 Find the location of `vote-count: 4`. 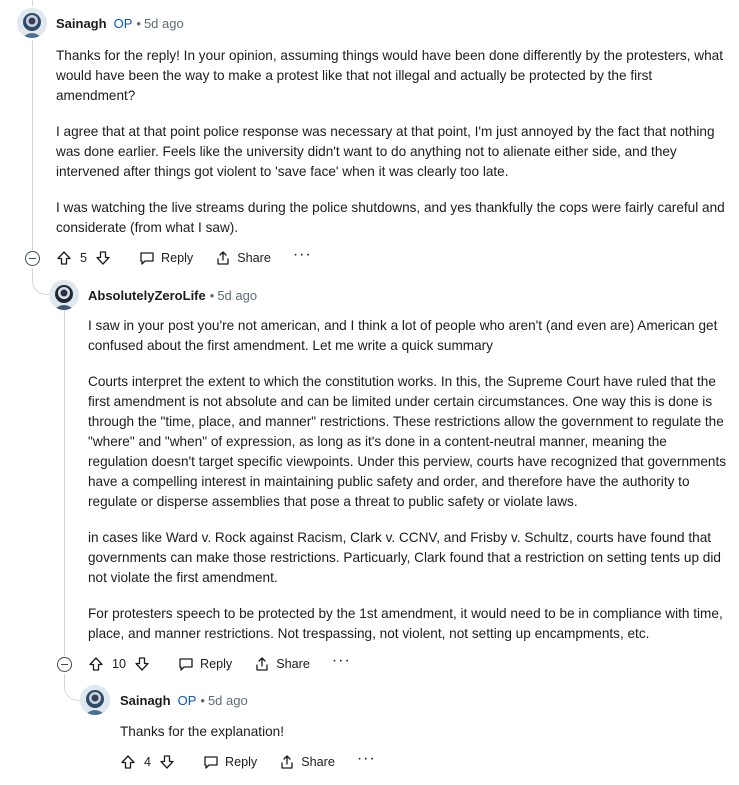

vote-count: 4 is located at coordinates (148, 762).